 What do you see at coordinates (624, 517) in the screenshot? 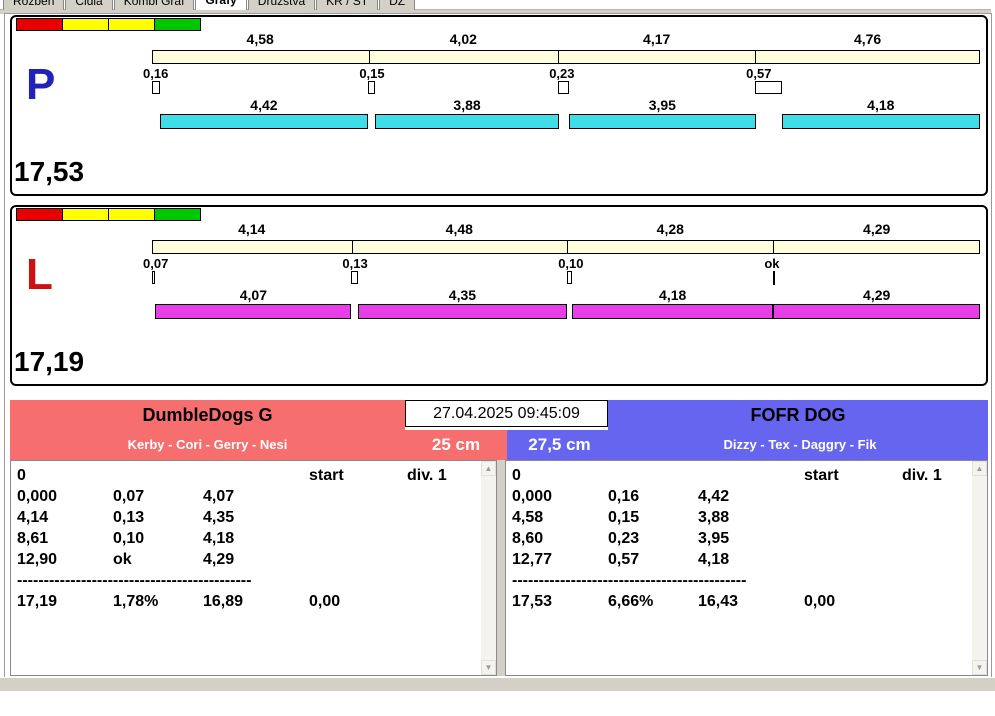
I see `table-cell: 0,15` at bounding box center [624, 517].